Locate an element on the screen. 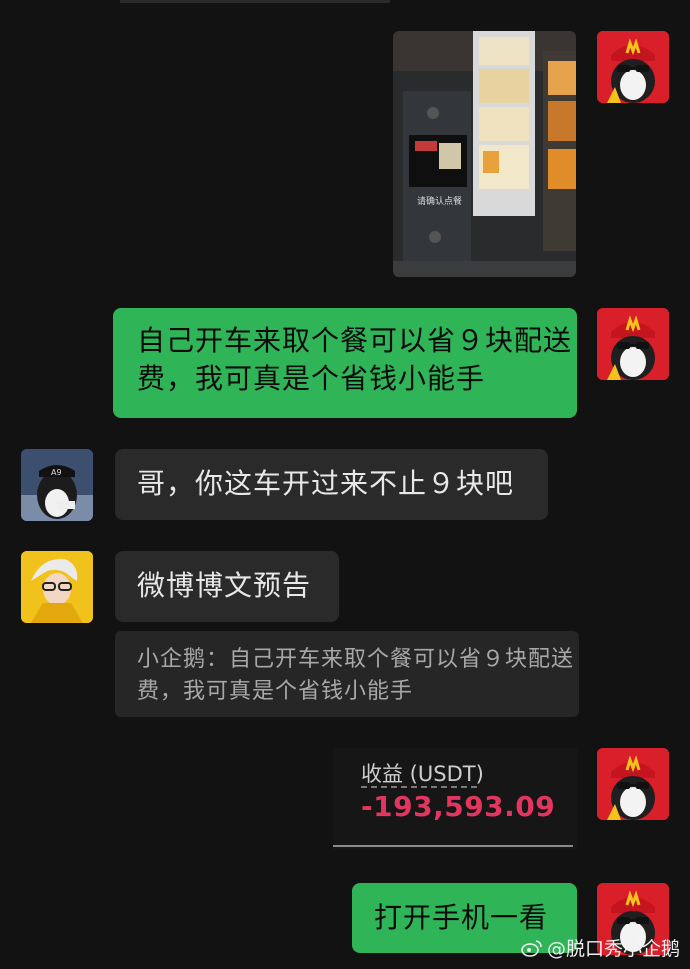 The image size is (690, 969). weibo-watermark: @脱口秀小企鹅 is located at coordinates (600, 947).